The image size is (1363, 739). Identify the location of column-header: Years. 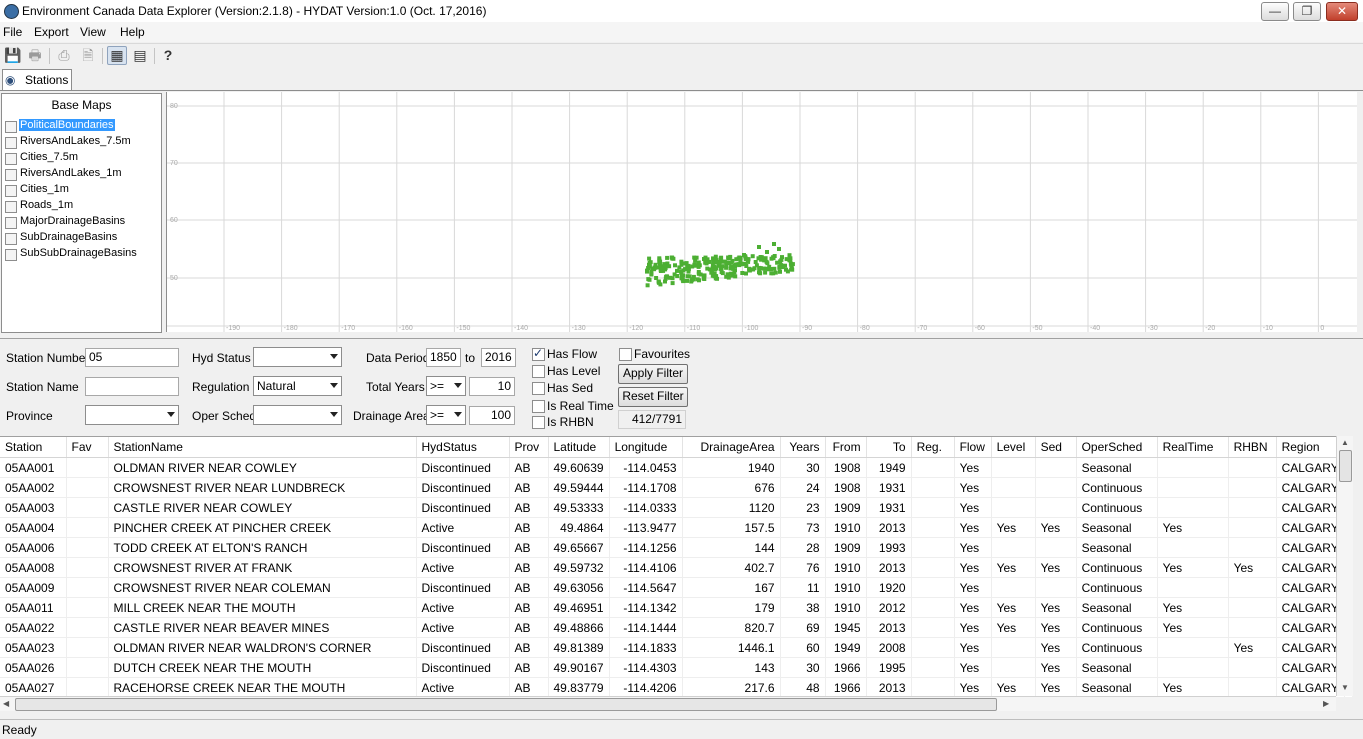
(803, 447).